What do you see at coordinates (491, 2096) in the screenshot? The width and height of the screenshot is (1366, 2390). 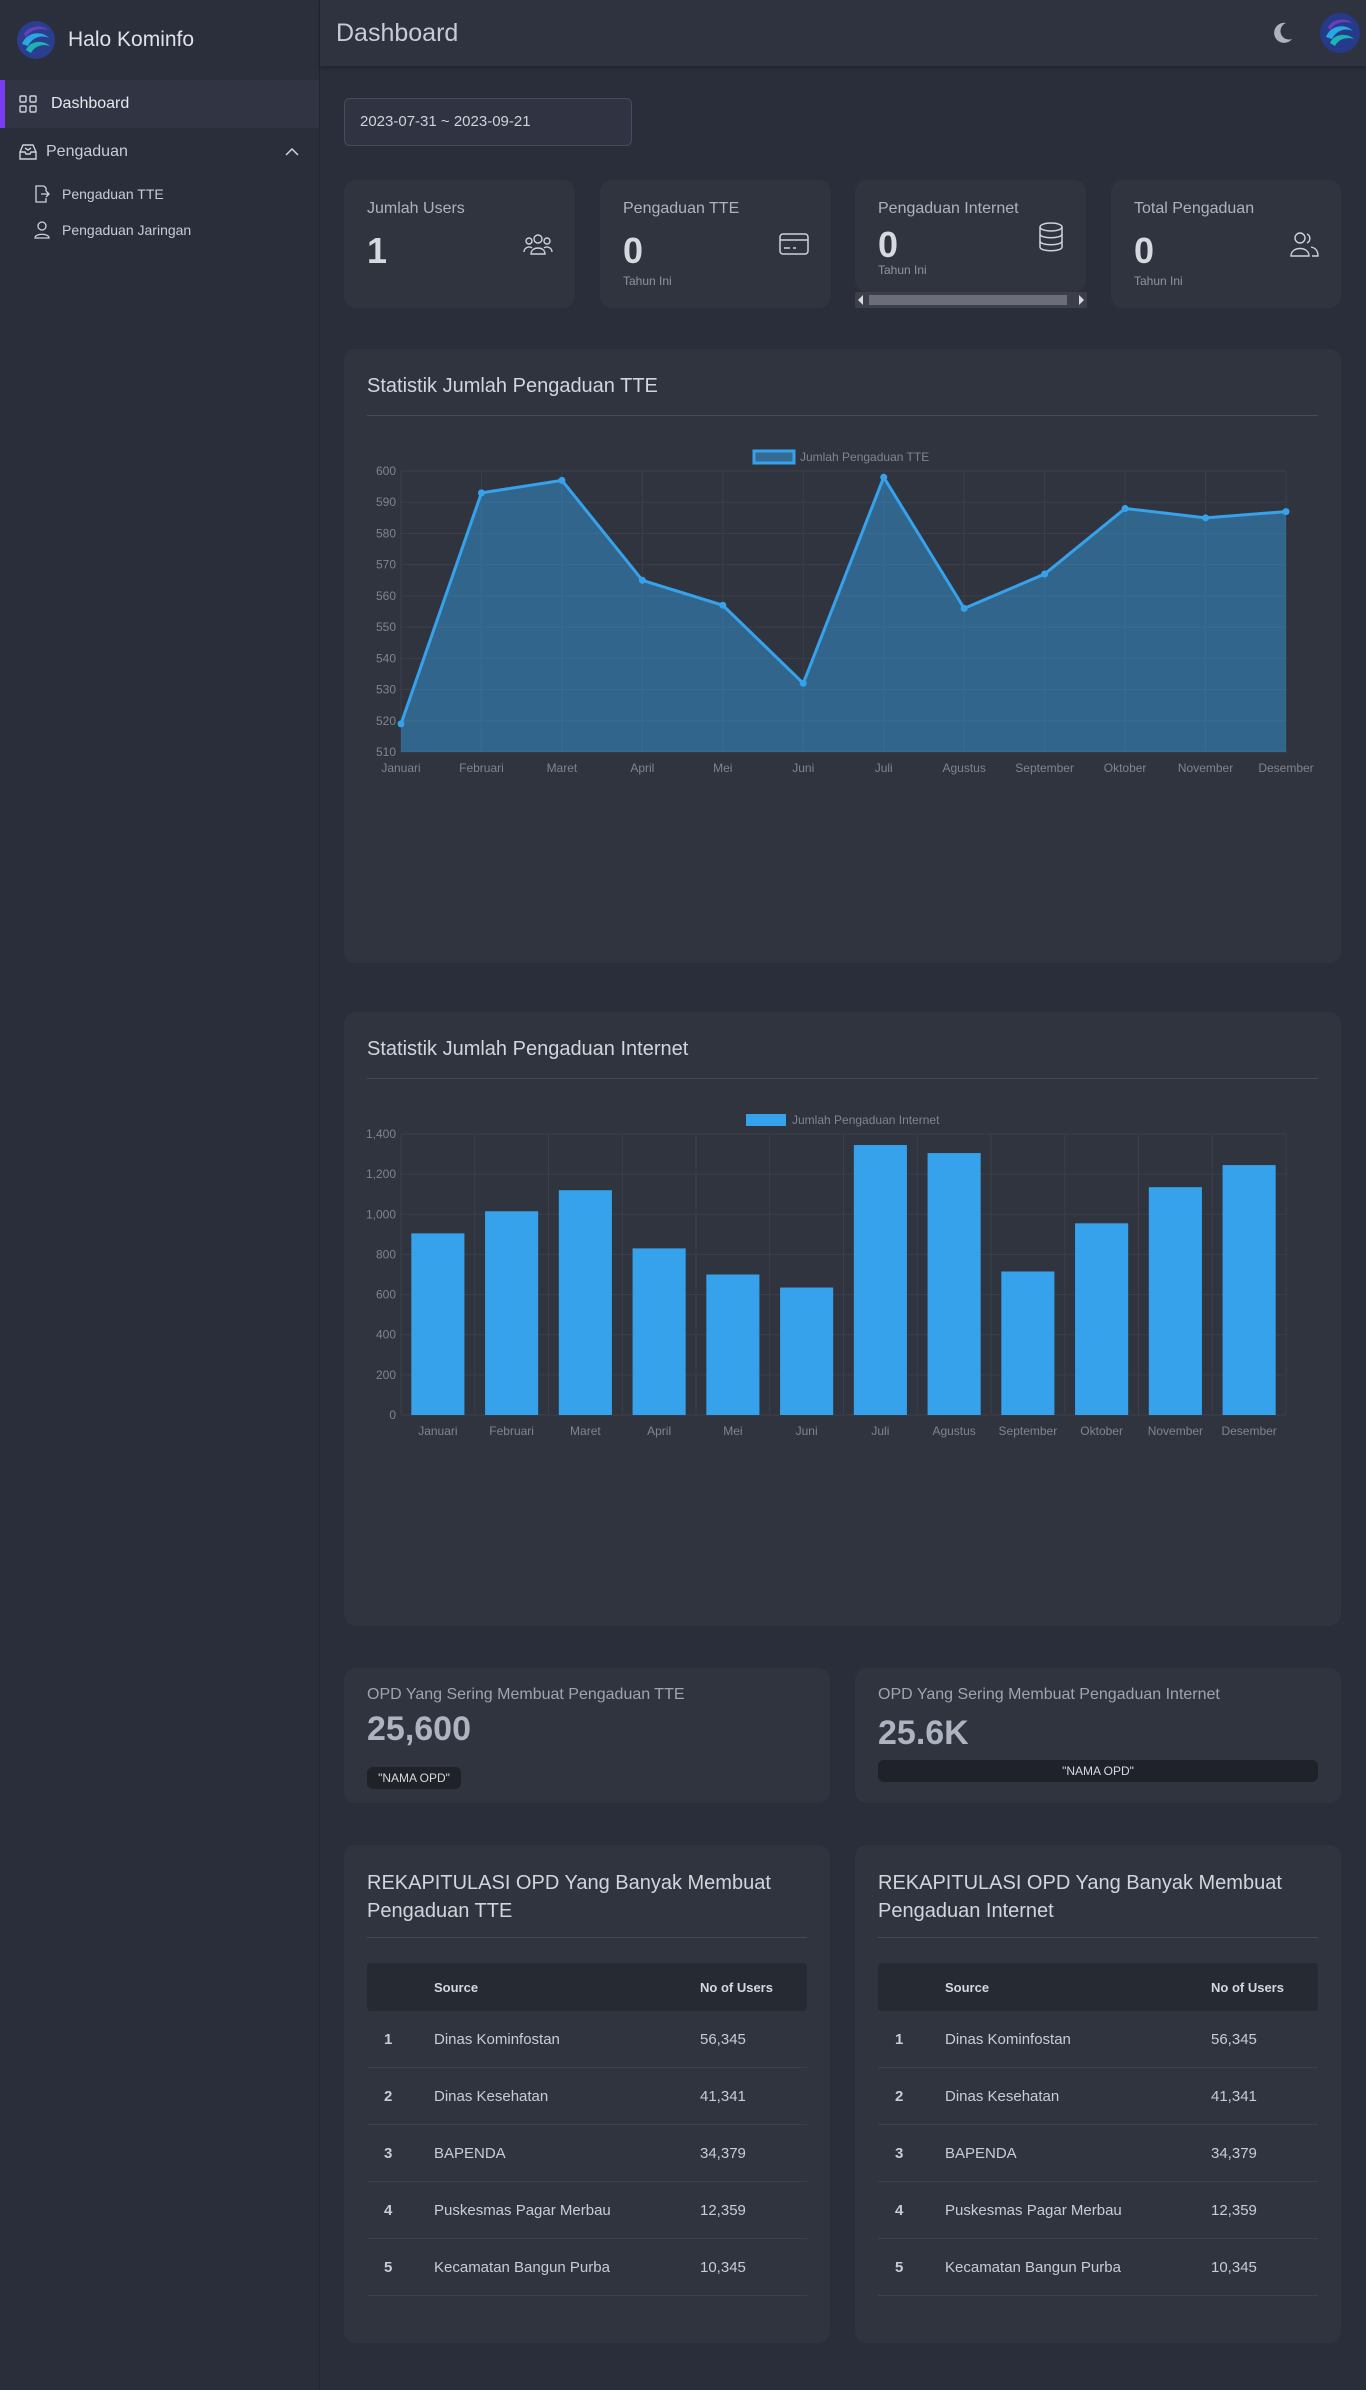 I see `source-cell: Dinas Kesehatan` at bounding box center [491, 2096].